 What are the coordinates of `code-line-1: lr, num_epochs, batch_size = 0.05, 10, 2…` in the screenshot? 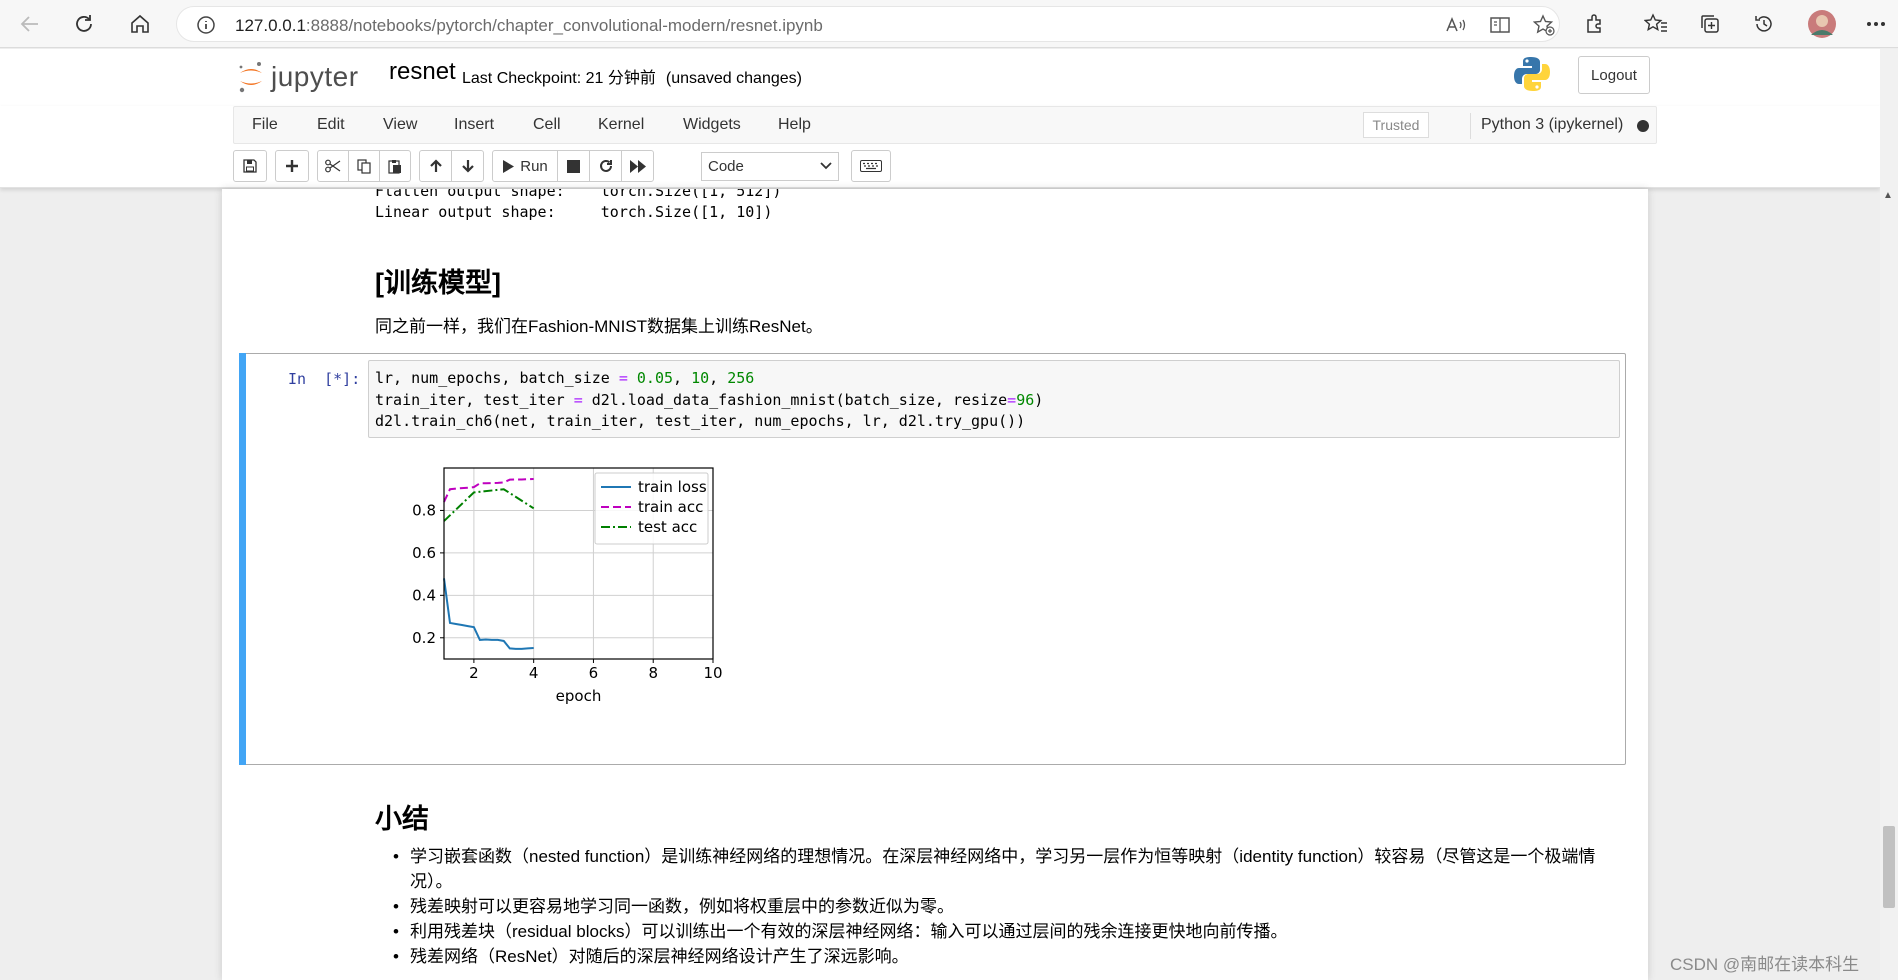 It's located at (565, 378).